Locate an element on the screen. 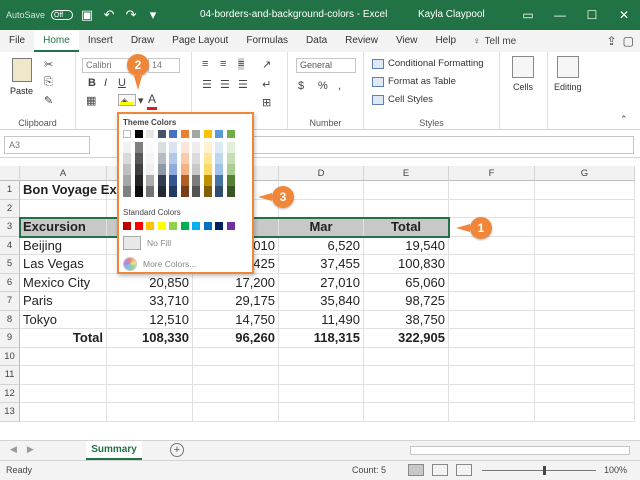 Image resolution: width=640 pixels, height=480 pixels. sheet-tab-summary: Summary is located at coordinates (114, 450).